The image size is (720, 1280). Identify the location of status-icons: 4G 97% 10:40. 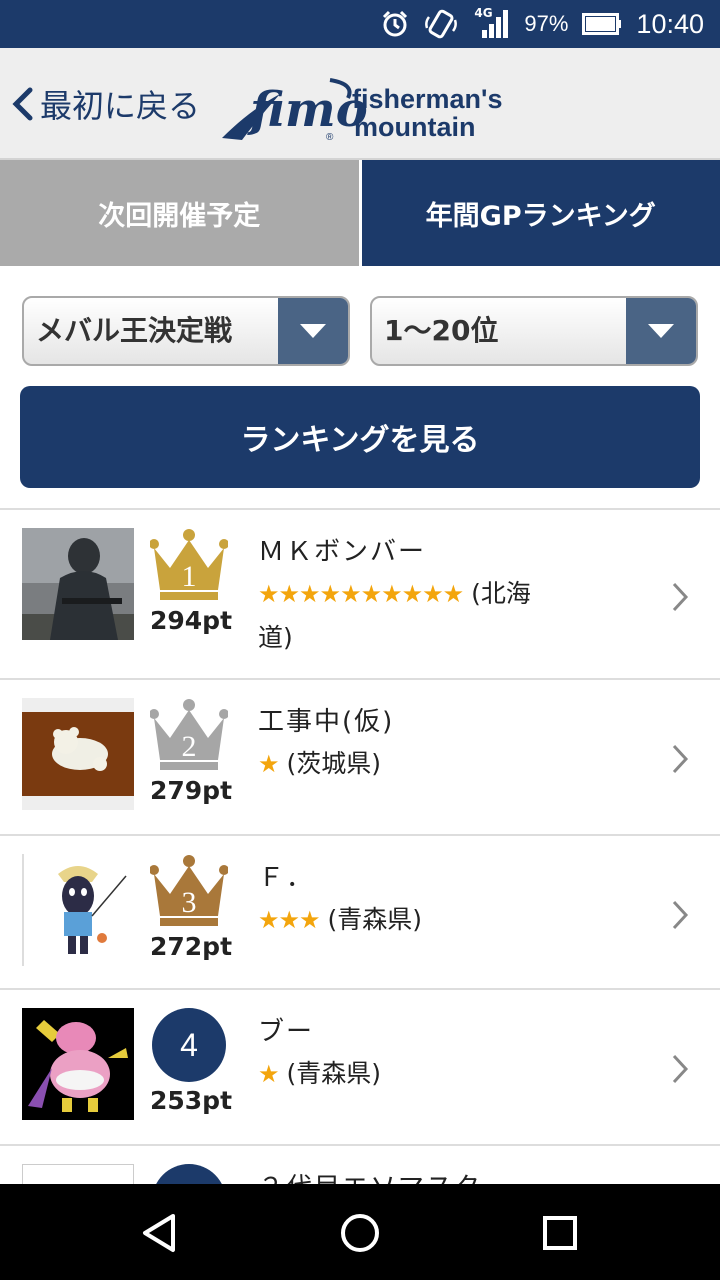
(542, 24).